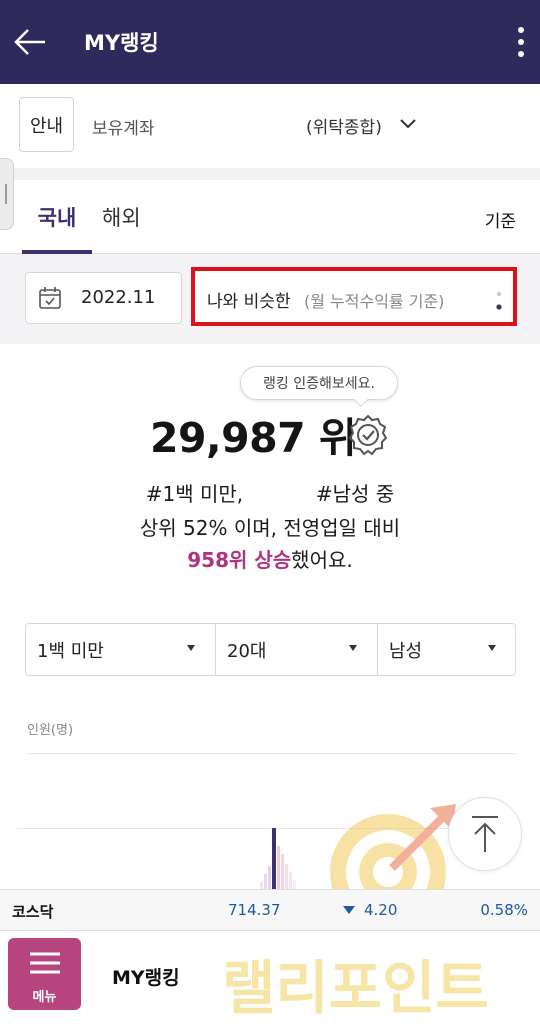 This screenshot has width=540, height=1035. I want to click on back-arrow-icon, so click(30, 42).